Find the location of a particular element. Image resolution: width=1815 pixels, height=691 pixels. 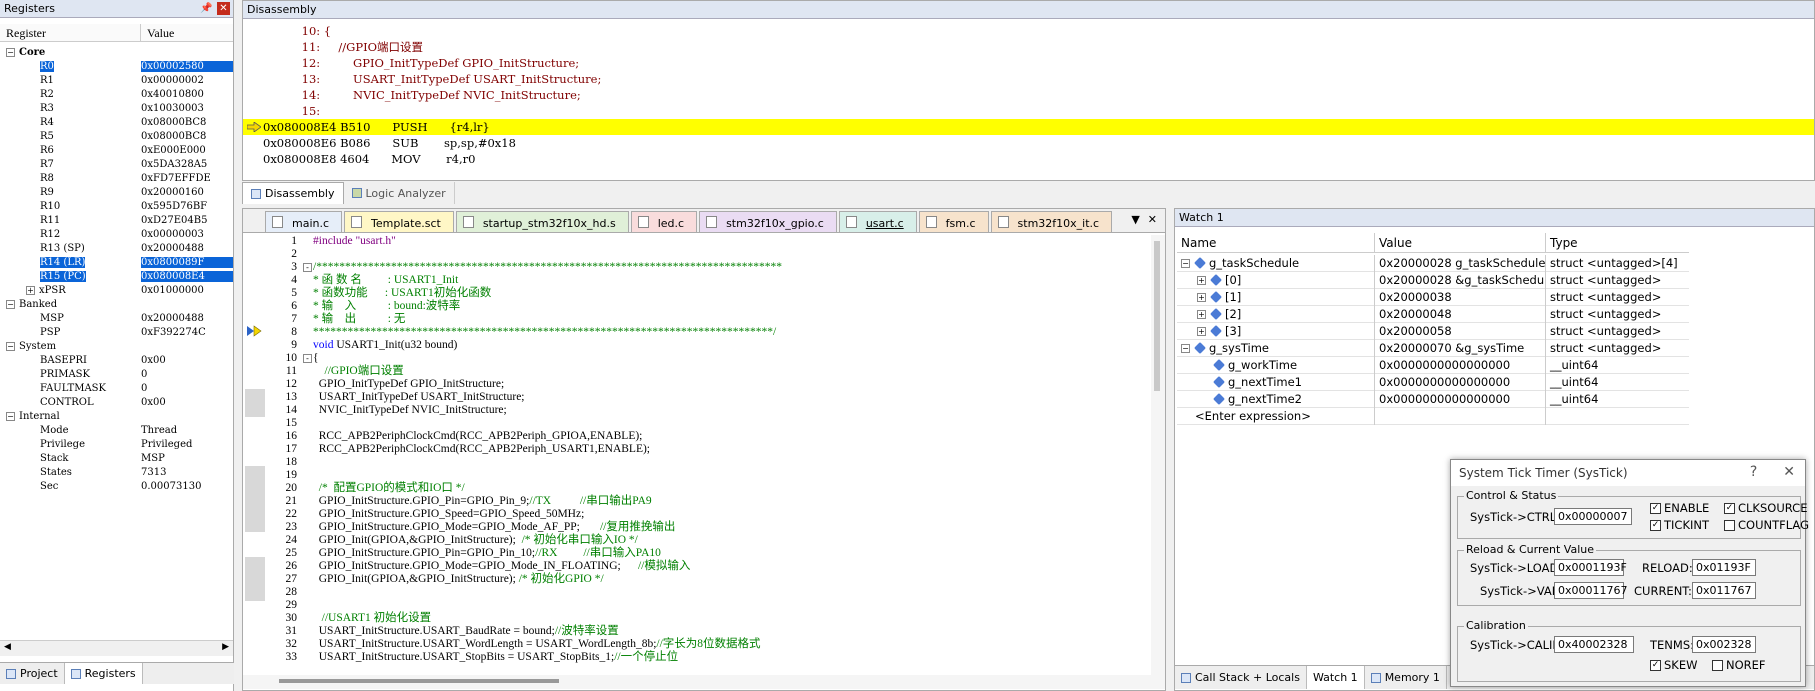

register-row: R7 0x5DA328A5 is located at coordinates (116, 164).